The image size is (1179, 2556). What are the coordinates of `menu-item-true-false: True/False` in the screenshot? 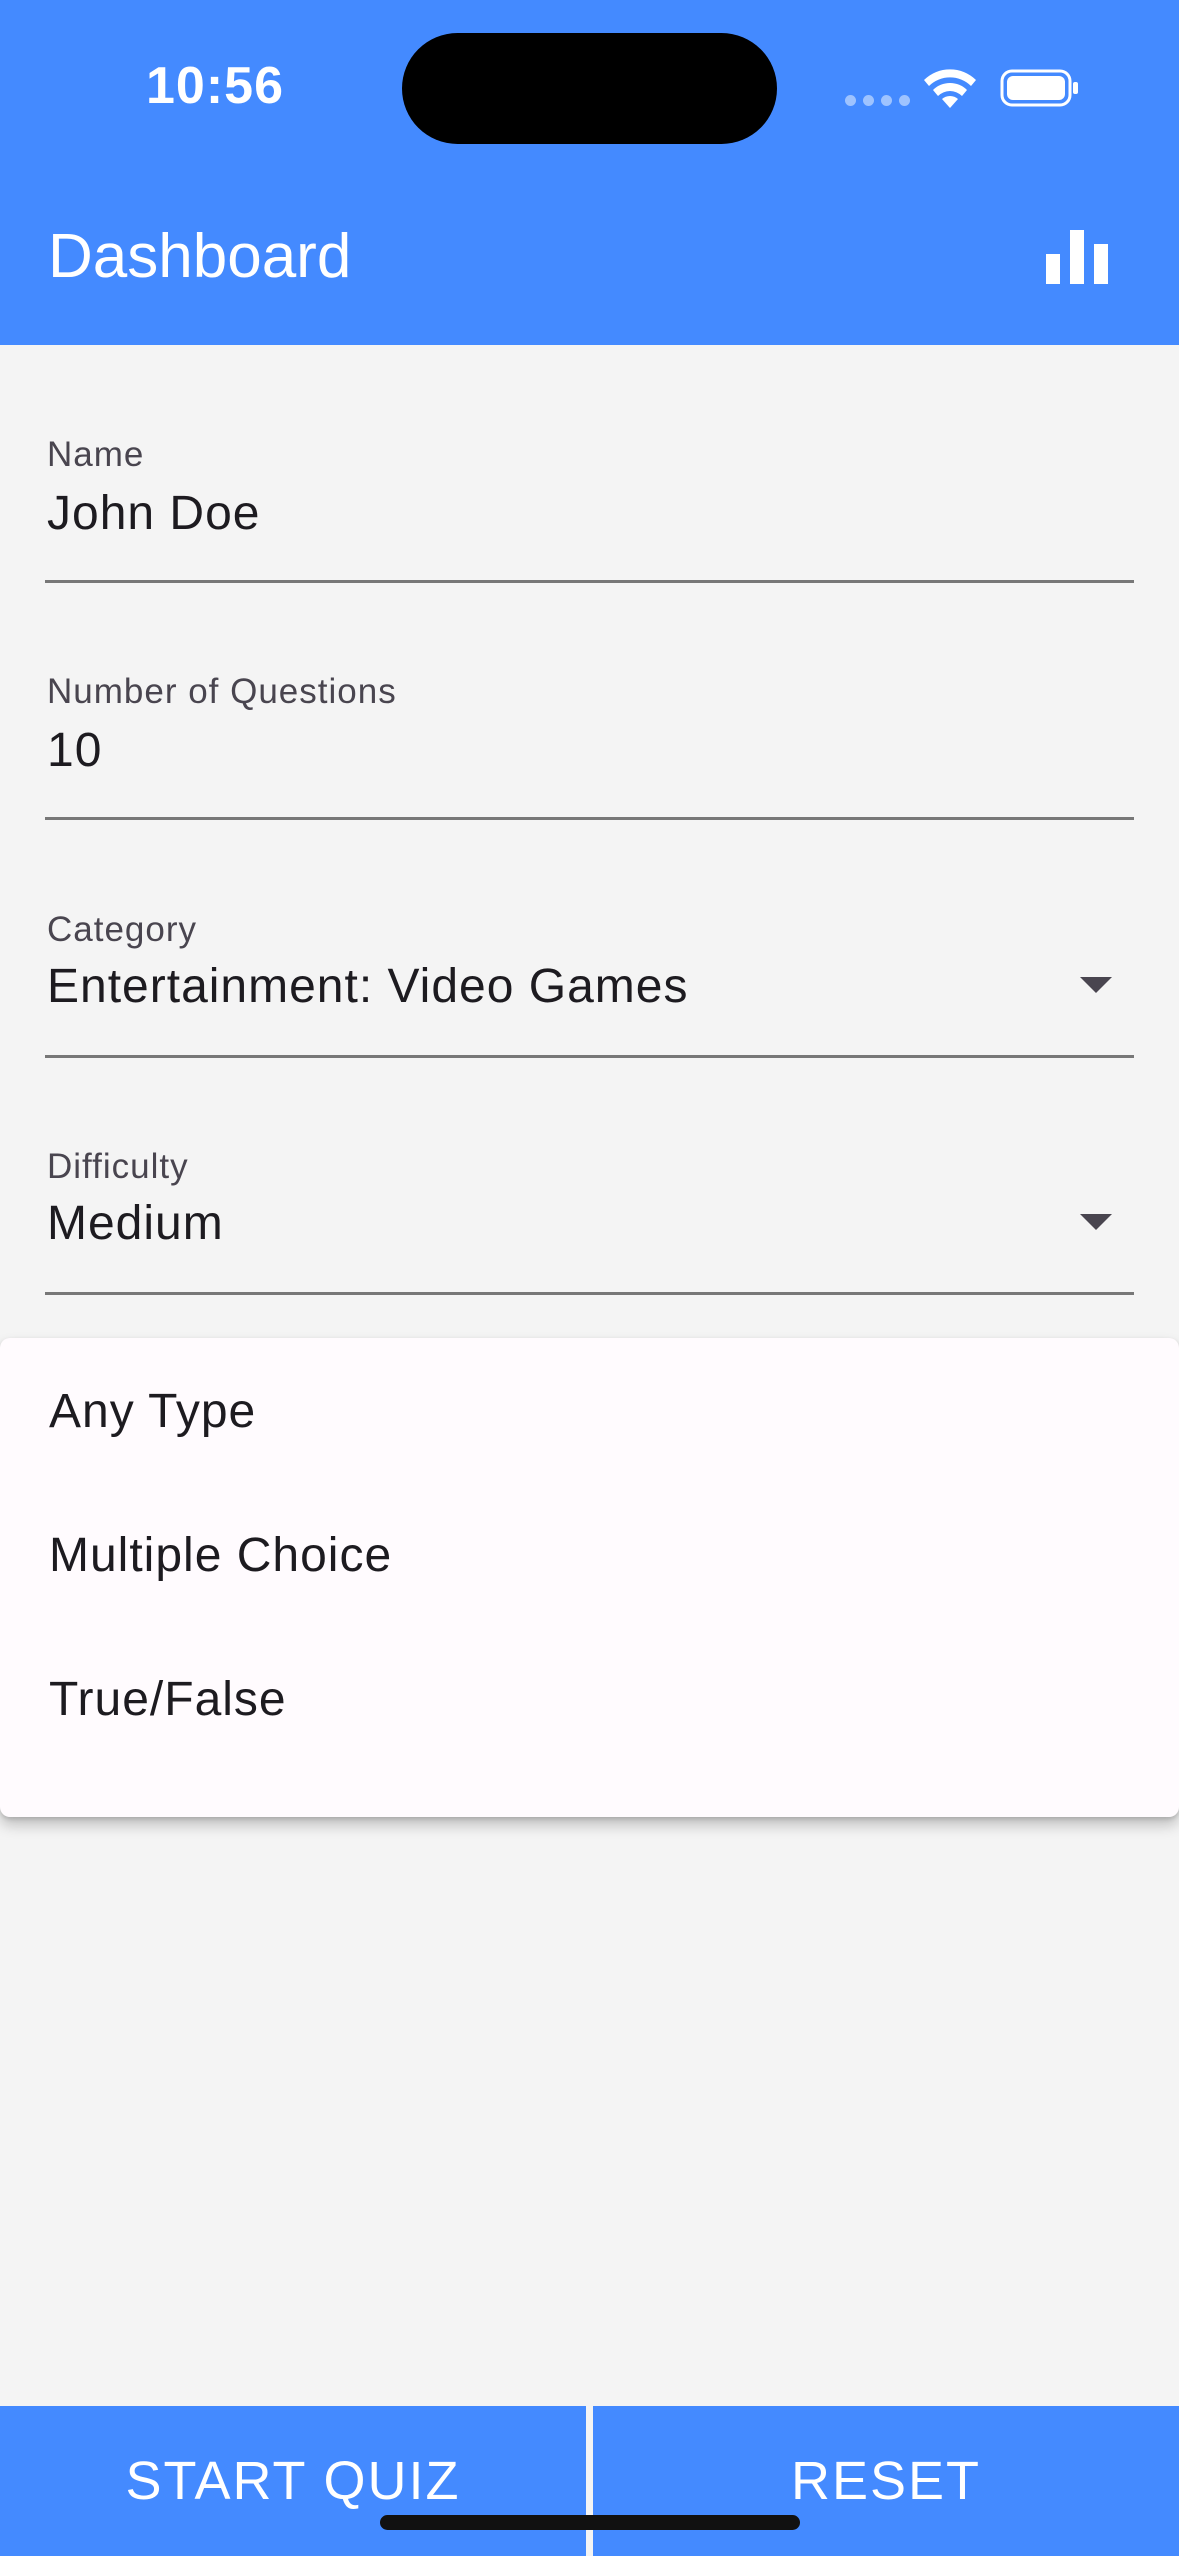 It's located at (589, 1698).